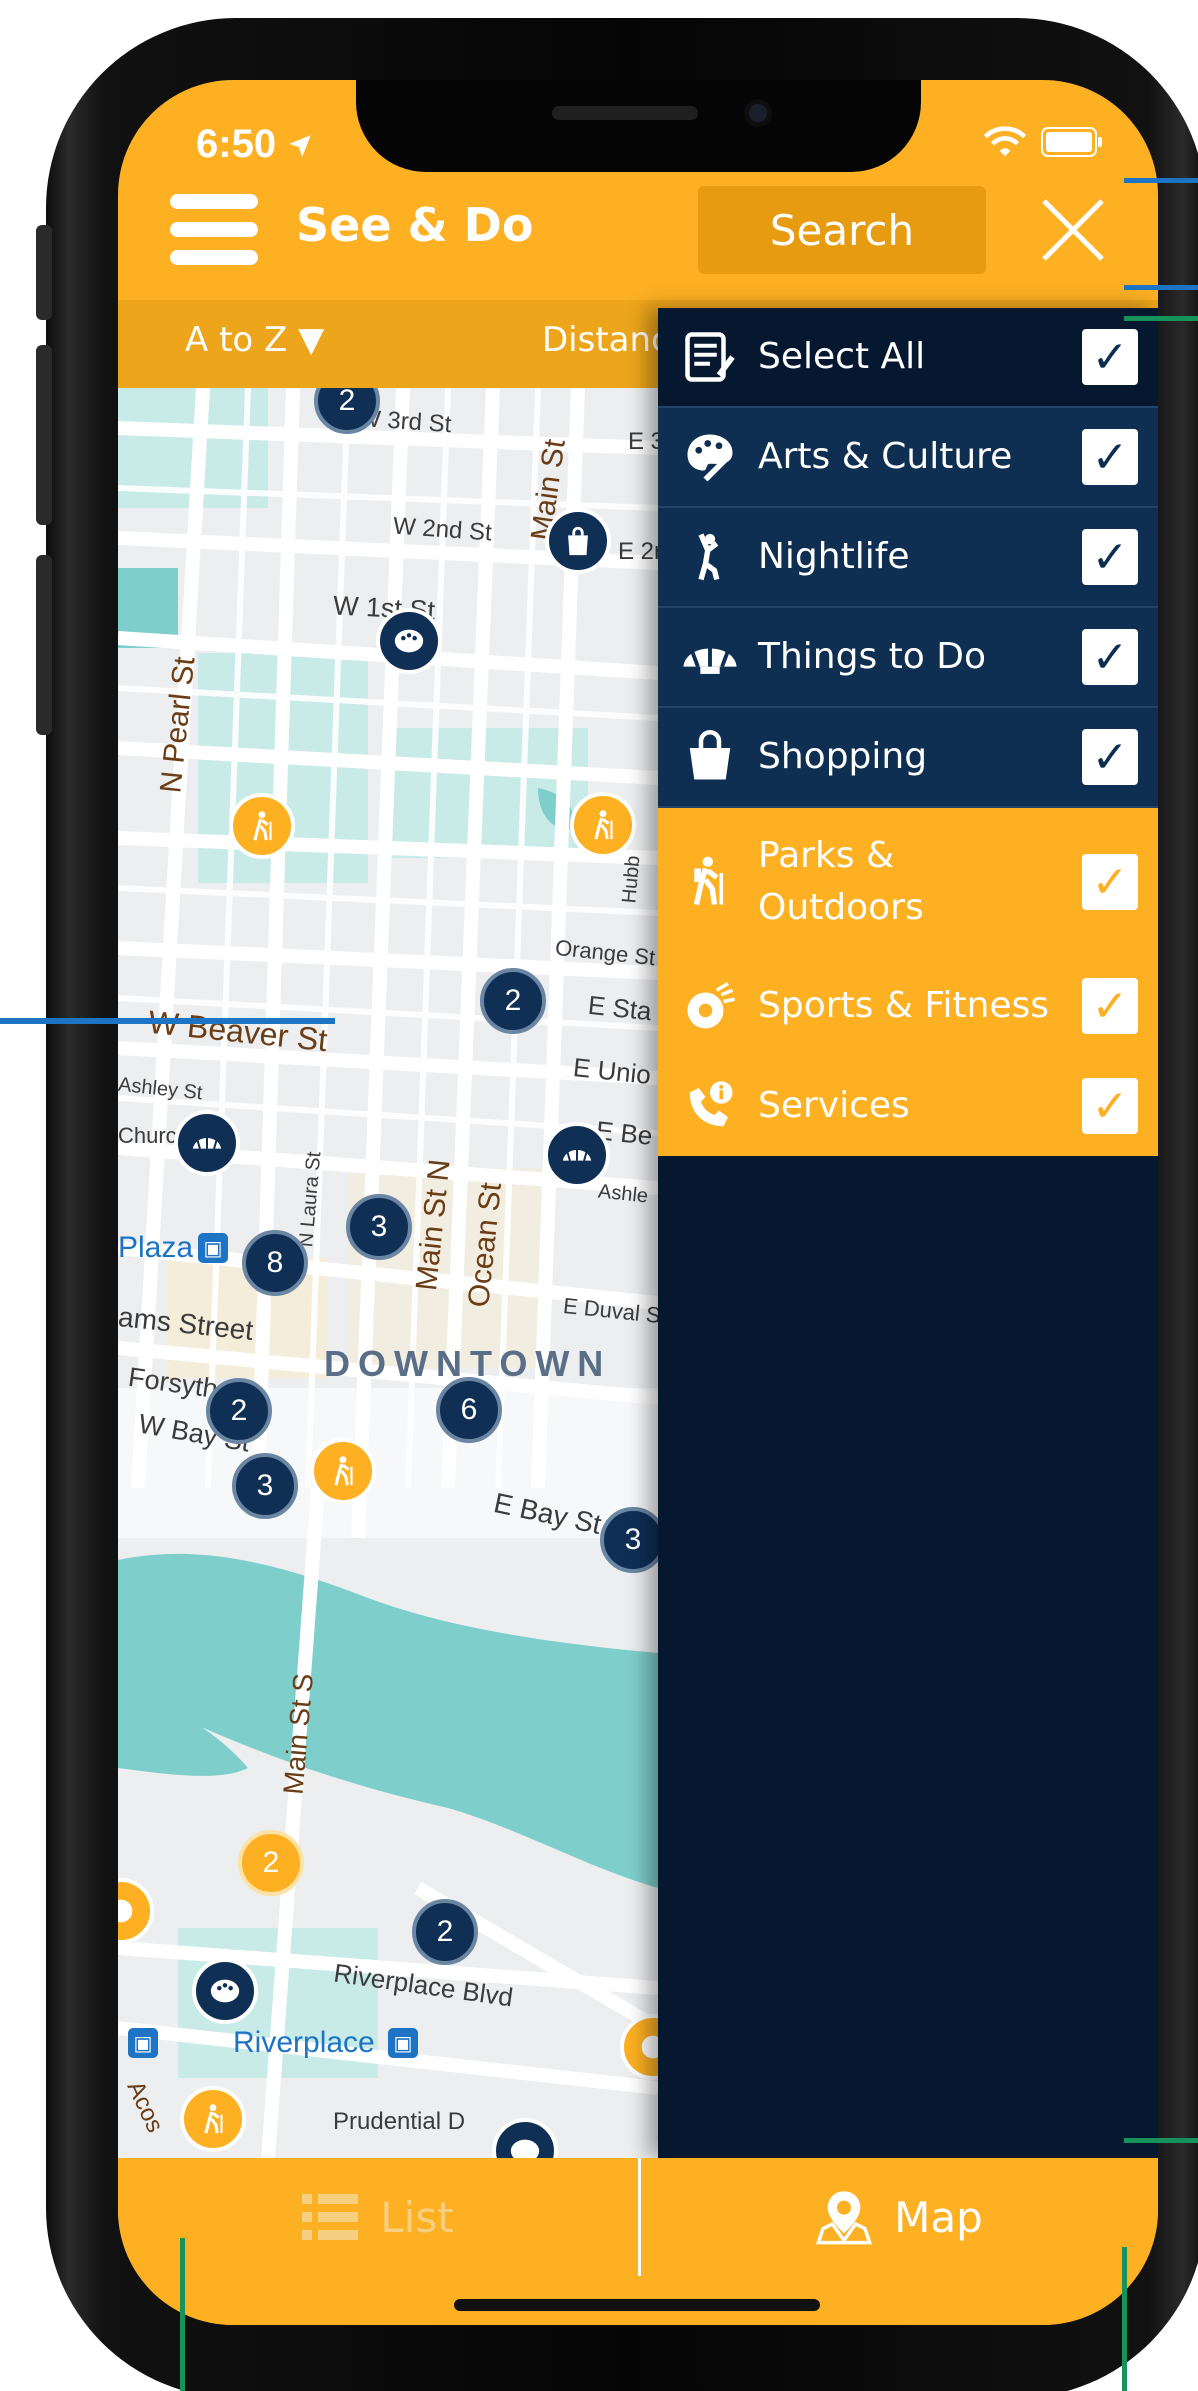 Image resolution: width=1198 pixels, height=2391 pixels. What do you see at coordinates (399, 2121) in the screenshot?
I see `street-label: Prudential D` at bounding box center [399, 2121].